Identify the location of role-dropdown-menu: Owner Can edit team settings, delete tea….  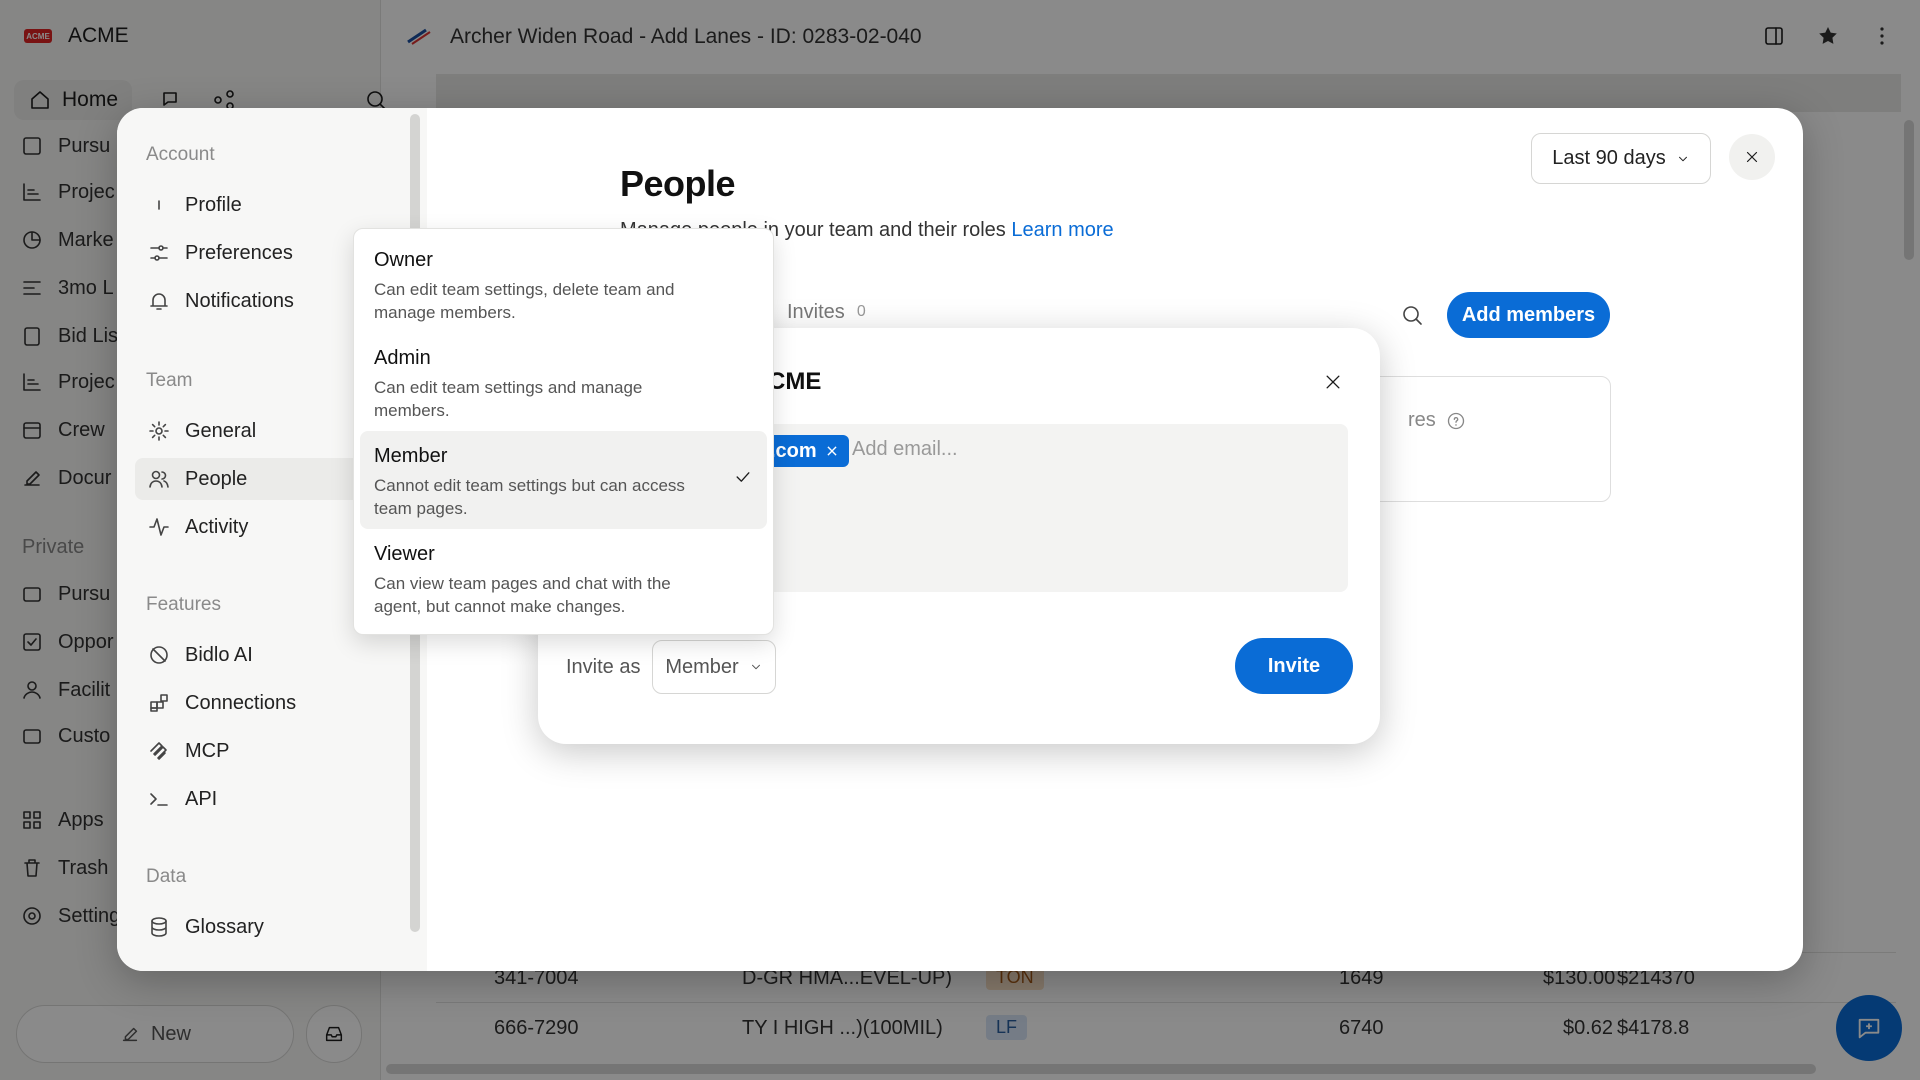
(563, 431).